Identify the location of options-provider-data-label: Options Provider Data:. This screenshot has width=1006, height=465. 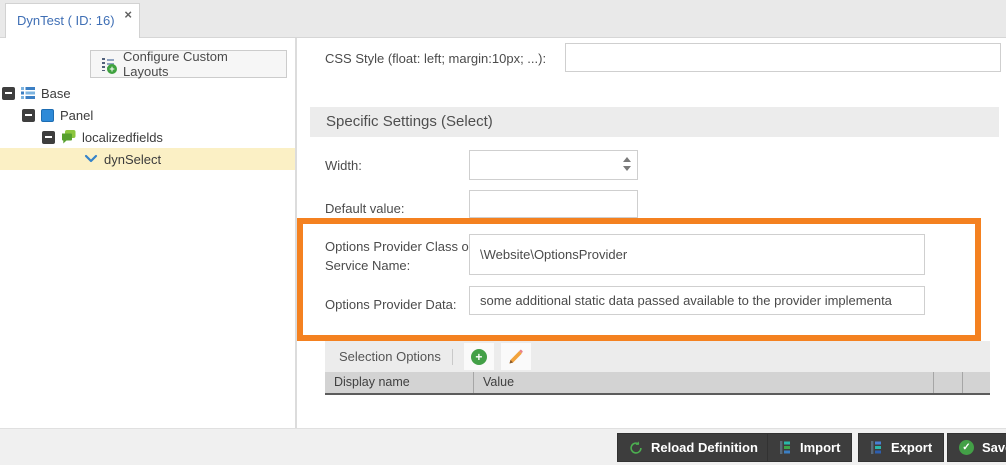
(391, 304).